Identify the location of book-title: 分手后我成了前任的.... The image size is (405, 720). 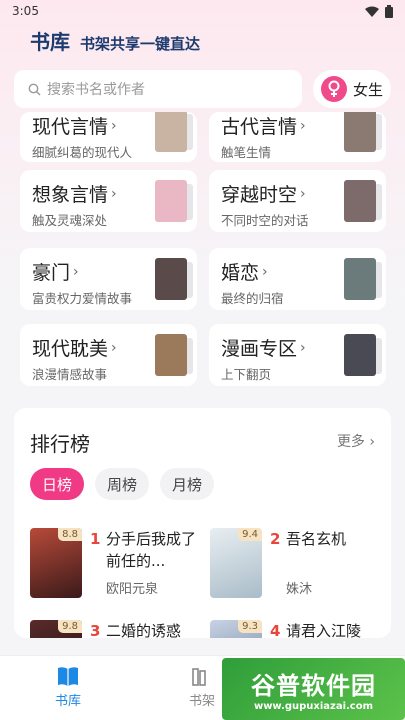
(151, 550).